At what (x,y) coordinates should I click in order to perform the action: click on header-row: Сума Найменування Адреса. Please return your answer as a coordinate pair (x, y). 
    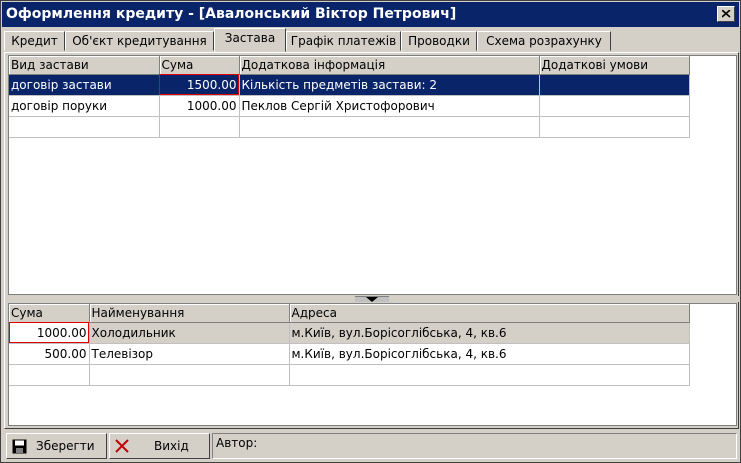
    Looking at the image, I should click on (349, 313).